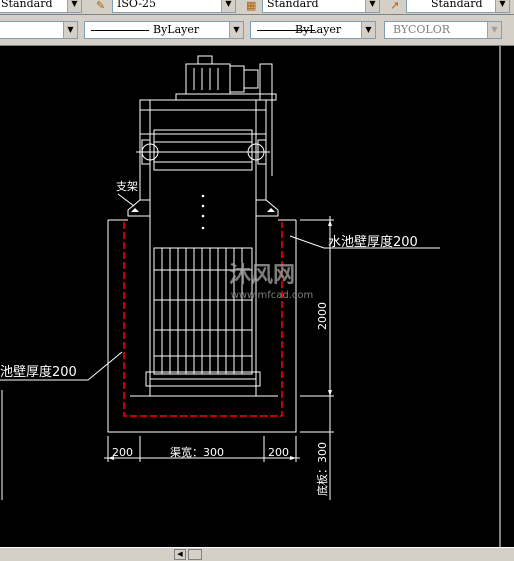 This screenshot has width=514, height=561. I want to click on dim-style-icon: ✎, so click(102, 6).